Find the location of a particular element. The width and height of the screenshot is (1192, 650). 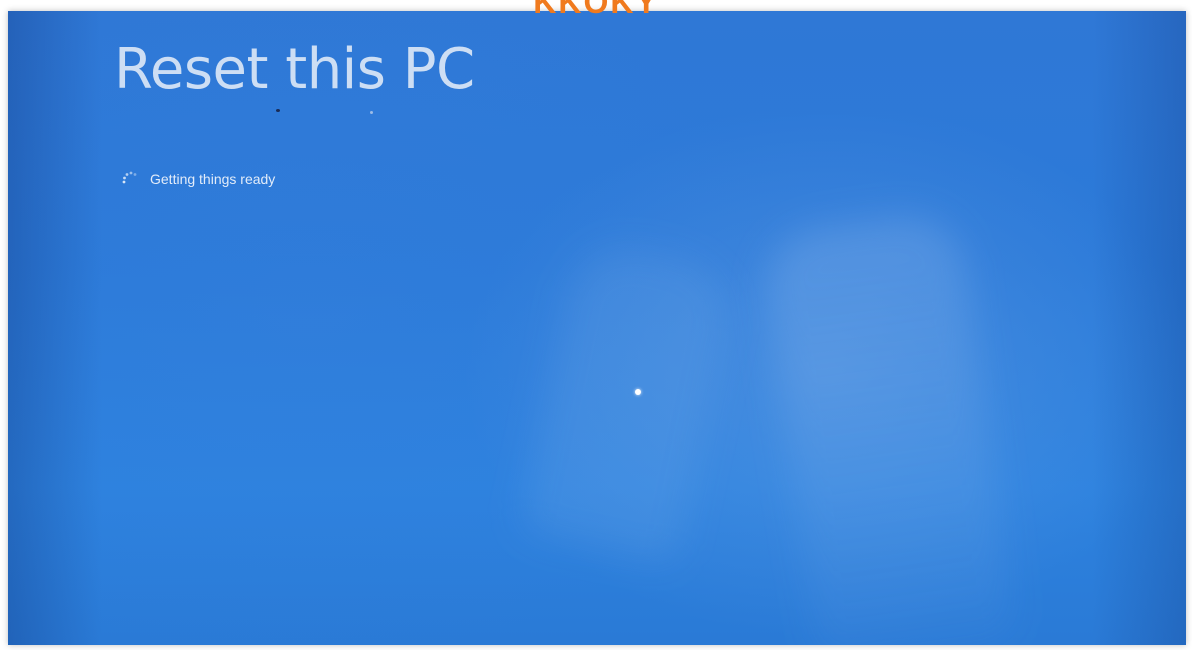

mouse-cursor-dot is located at coordinates (638, 392).